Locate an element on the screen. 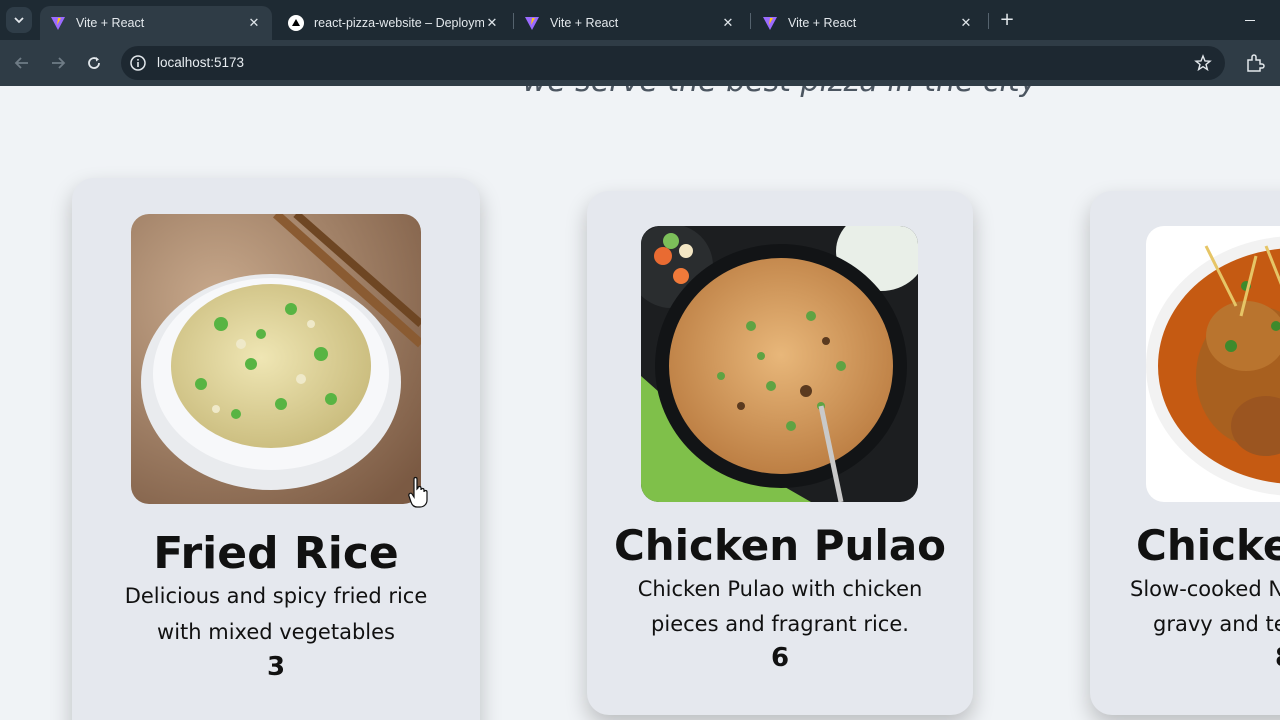 Image resolution: width=1280 pixels, height=720 pixels. back-button is located at coordinates (22, 63).